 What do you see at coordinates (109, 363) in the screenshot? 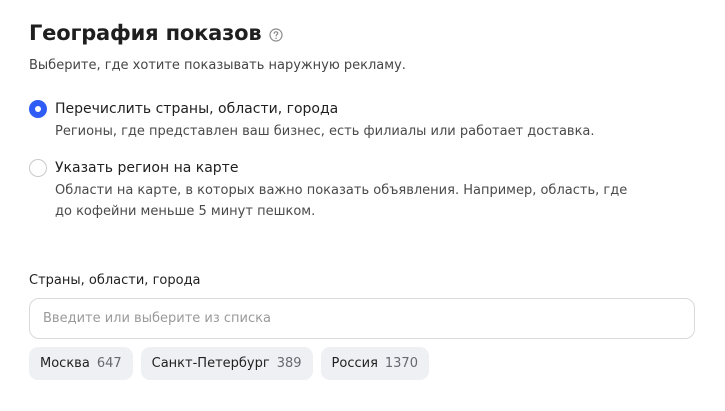
I see `suggestion-chip-count: 647` at bounding box center [109, 363].